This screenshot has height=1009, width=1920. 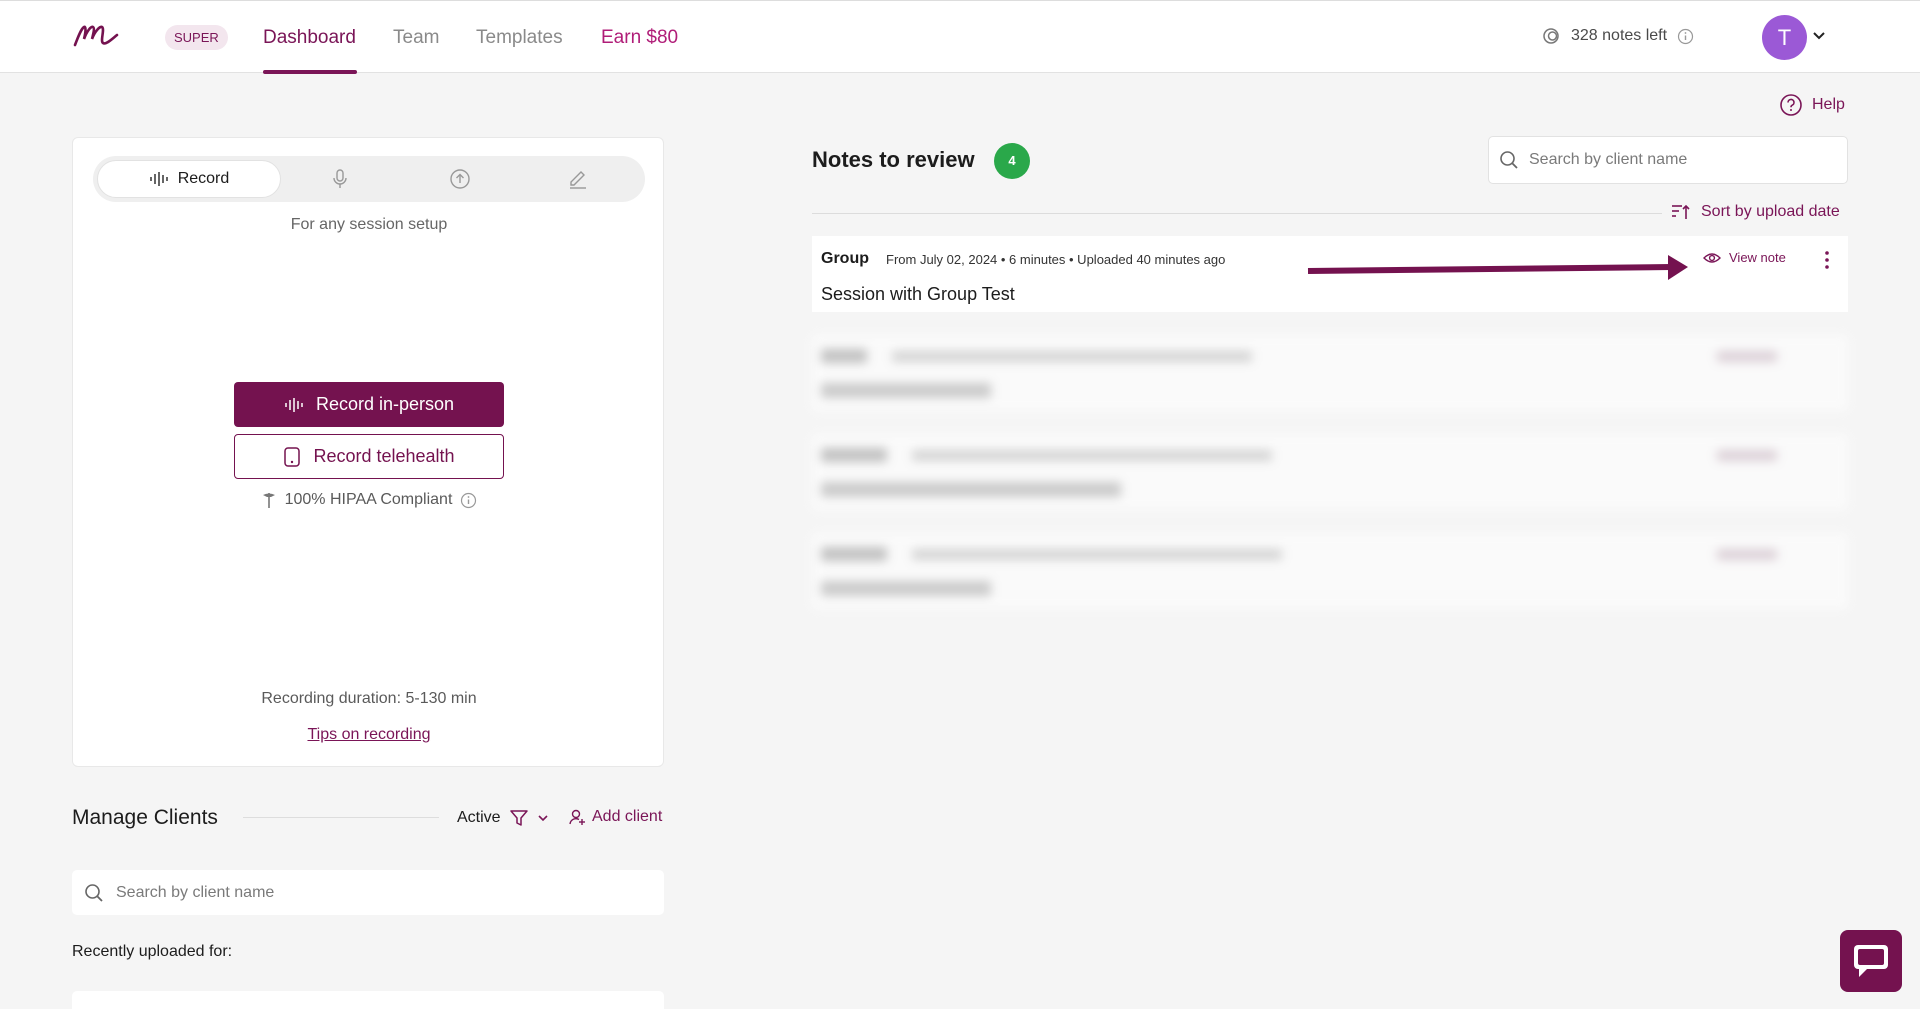 What do you see at coordinates (893, 159) in the screenshot?
I see `notes-to-review-title: Notes to review` at bounding box center [893, 159].